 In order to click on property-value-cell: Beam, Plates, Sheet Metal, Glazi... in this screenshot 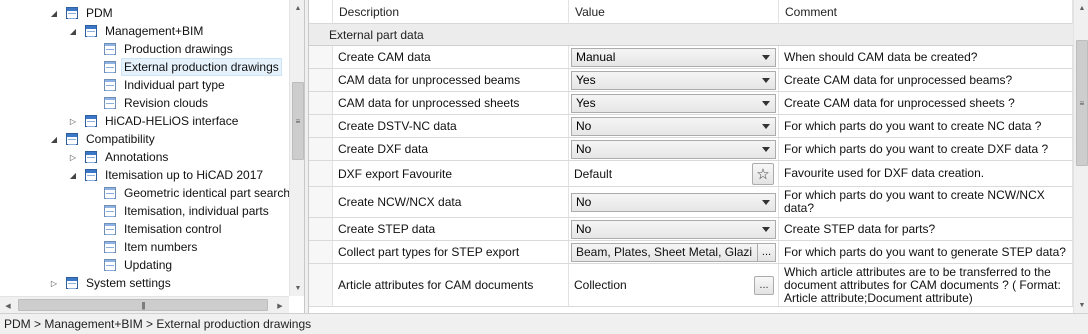, I will do `click(674, 252)`.